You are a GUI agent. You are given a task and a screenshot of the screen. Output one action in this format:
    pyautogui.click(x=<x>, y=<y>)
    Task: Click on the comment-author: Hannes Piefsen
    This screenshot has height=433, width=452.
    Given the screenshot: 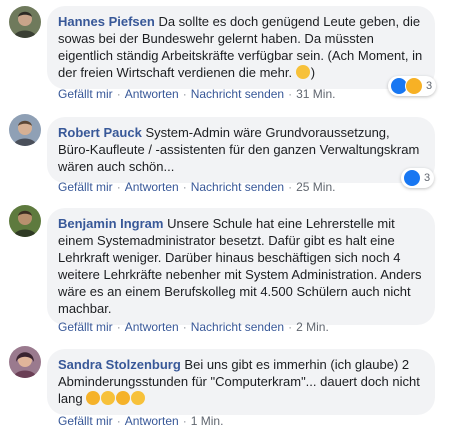 What is the action you would take?
    pyautogui.click(x=106, y=21)
    